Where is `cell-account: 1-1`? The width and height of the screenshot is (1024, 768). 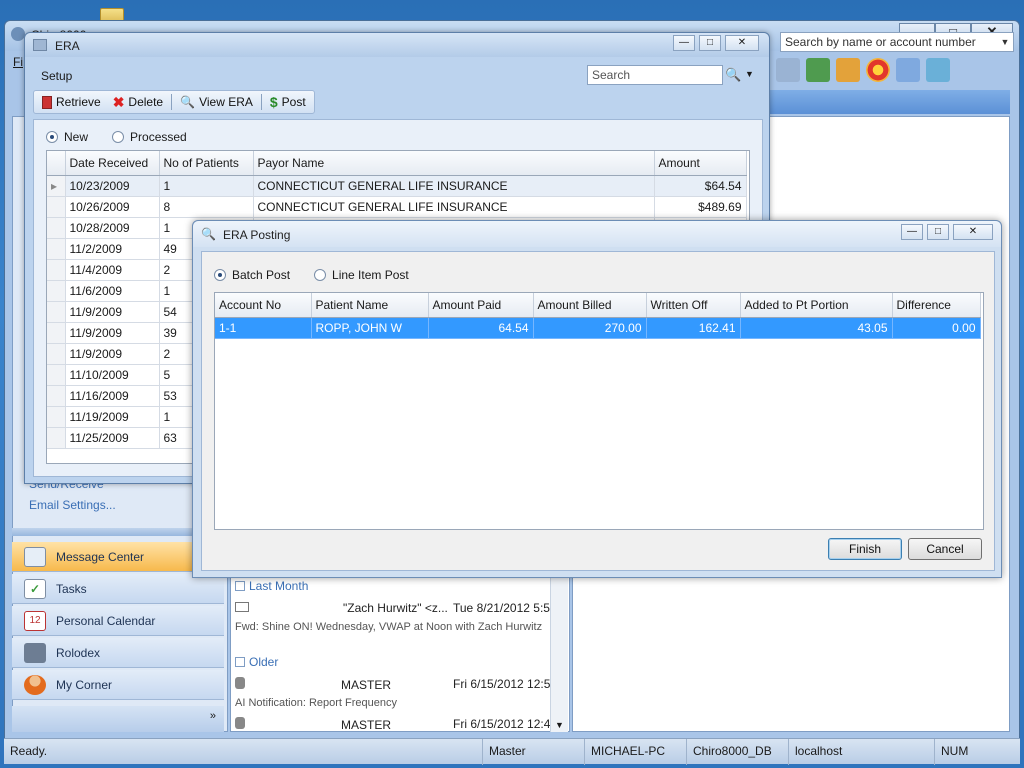
cell-account: 1-1 is located at coordinates (263, 328).